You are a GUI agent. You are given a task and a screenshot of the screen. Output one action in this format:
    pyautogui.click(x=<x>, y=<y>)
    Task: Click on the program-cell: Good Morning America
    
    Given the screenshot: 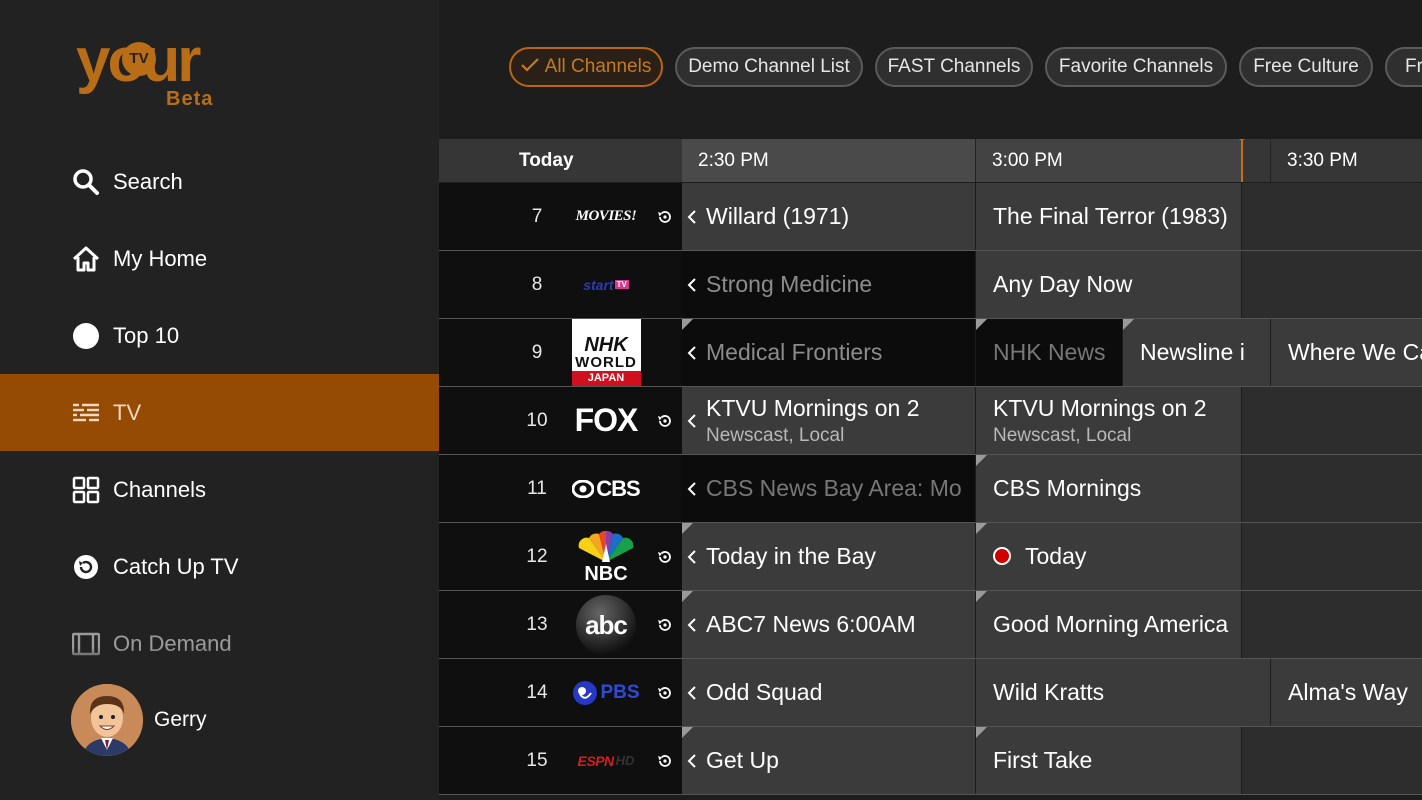 What is the action you would take?
    pyautogui.click(x=1108, y=624)
    